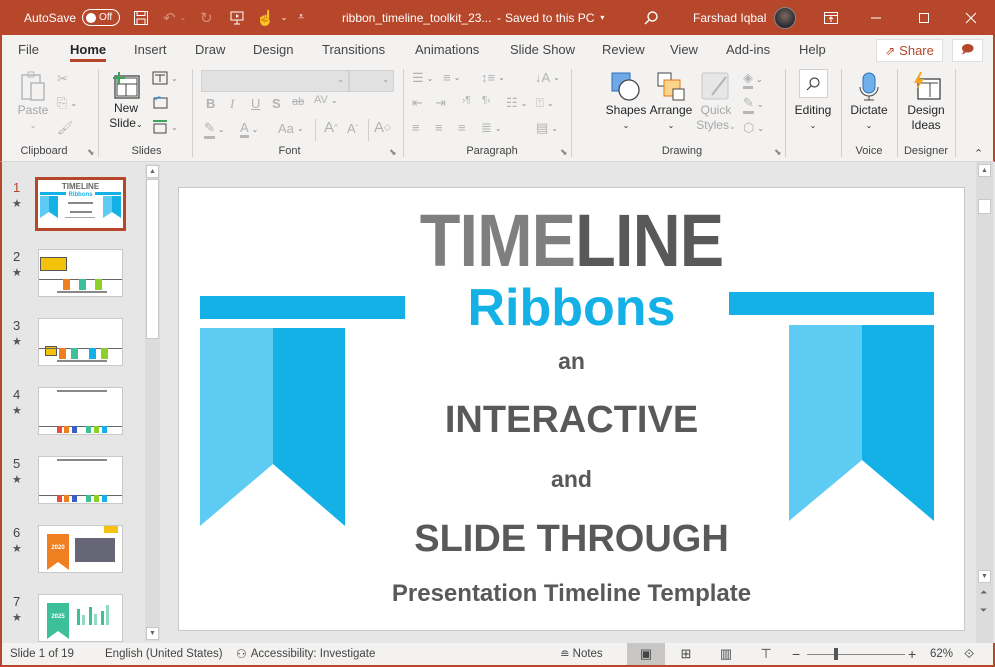 Image resolution: width=995 pixels, height=667 pixels. What do you see at coordinates (440, 103) in the screenshot?
I see `increase-indent-button: ⇥` at bounding box center [440, 103].